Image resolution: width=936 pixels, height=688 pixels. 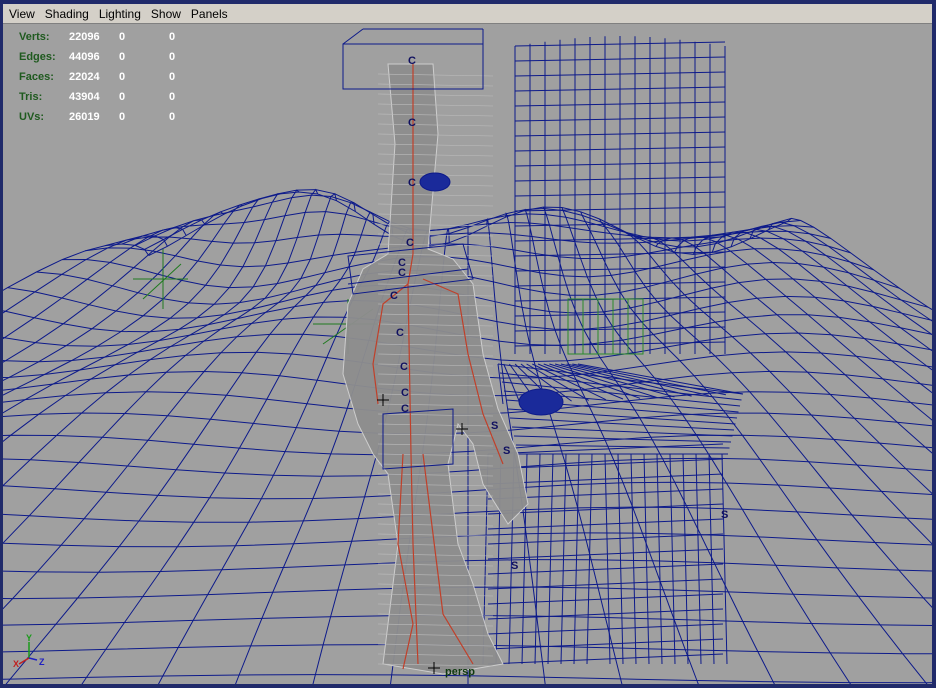 What do you see at coordinates (467, 14) in the screenshot?
I see `panel-menu-bar: View Shading Lighting Show Panels` at bounding box center [467, 14].